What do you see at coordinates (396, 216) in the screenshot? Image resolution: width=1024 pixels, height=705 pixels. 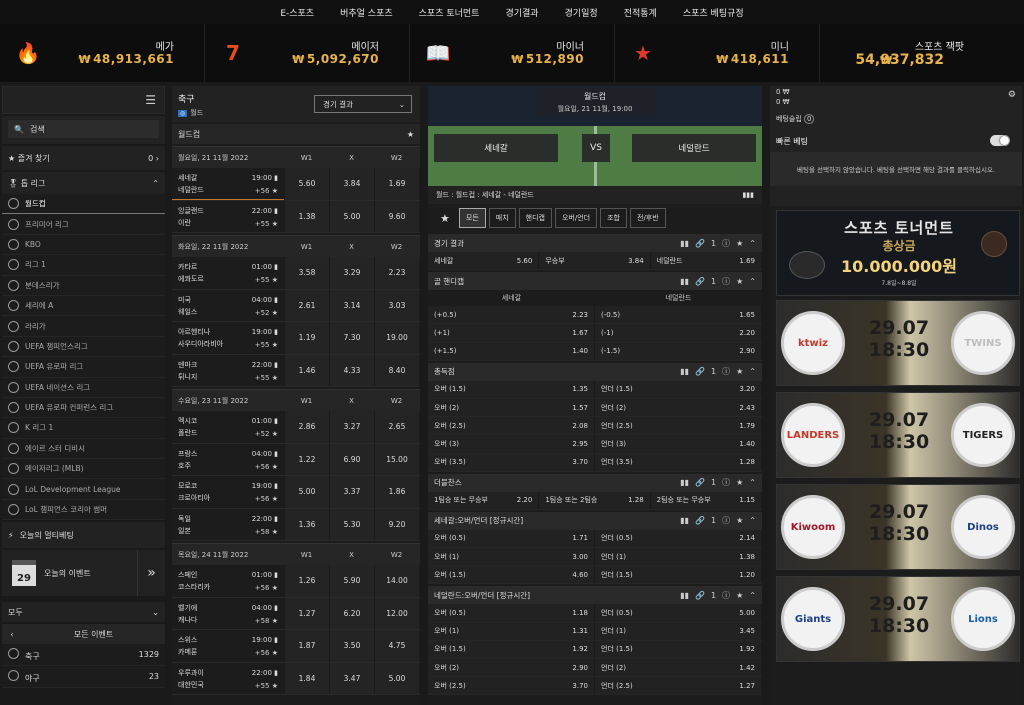 I see `odds-button: 9.60` at bounding box center [396, 216].